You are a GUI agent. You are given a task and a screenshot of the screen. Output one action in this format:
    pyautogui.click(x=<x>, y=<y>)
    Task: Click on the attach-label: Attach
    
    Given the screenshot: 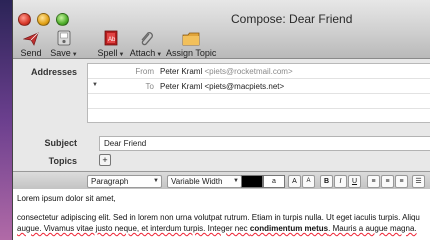 What is the action you would take?
    pyautogui.click(x=142, y=53)
    